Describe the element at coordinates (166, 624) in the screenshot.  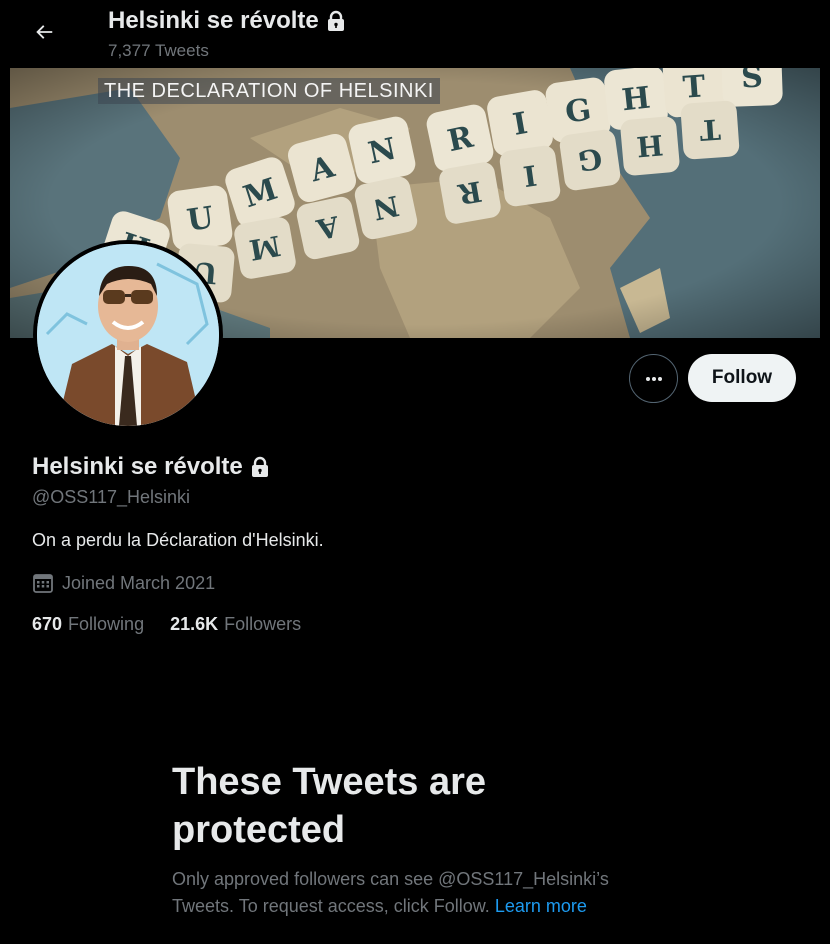
I see `profile-stats: 670 Following 21.6K Followers` at that location.